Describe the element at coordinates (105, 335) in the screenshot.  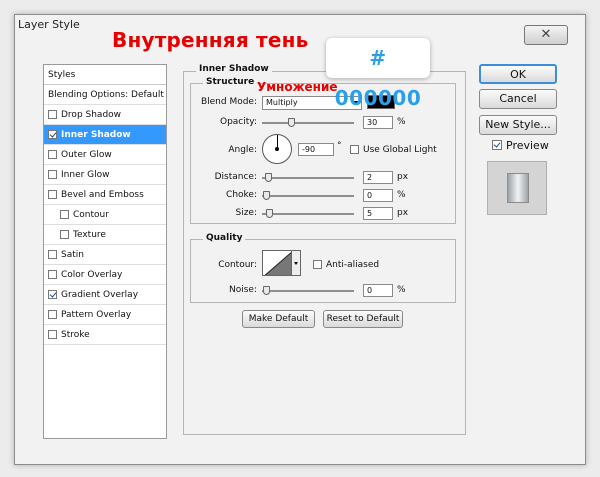
I see `style-item-stroke: Stroke` at that location.